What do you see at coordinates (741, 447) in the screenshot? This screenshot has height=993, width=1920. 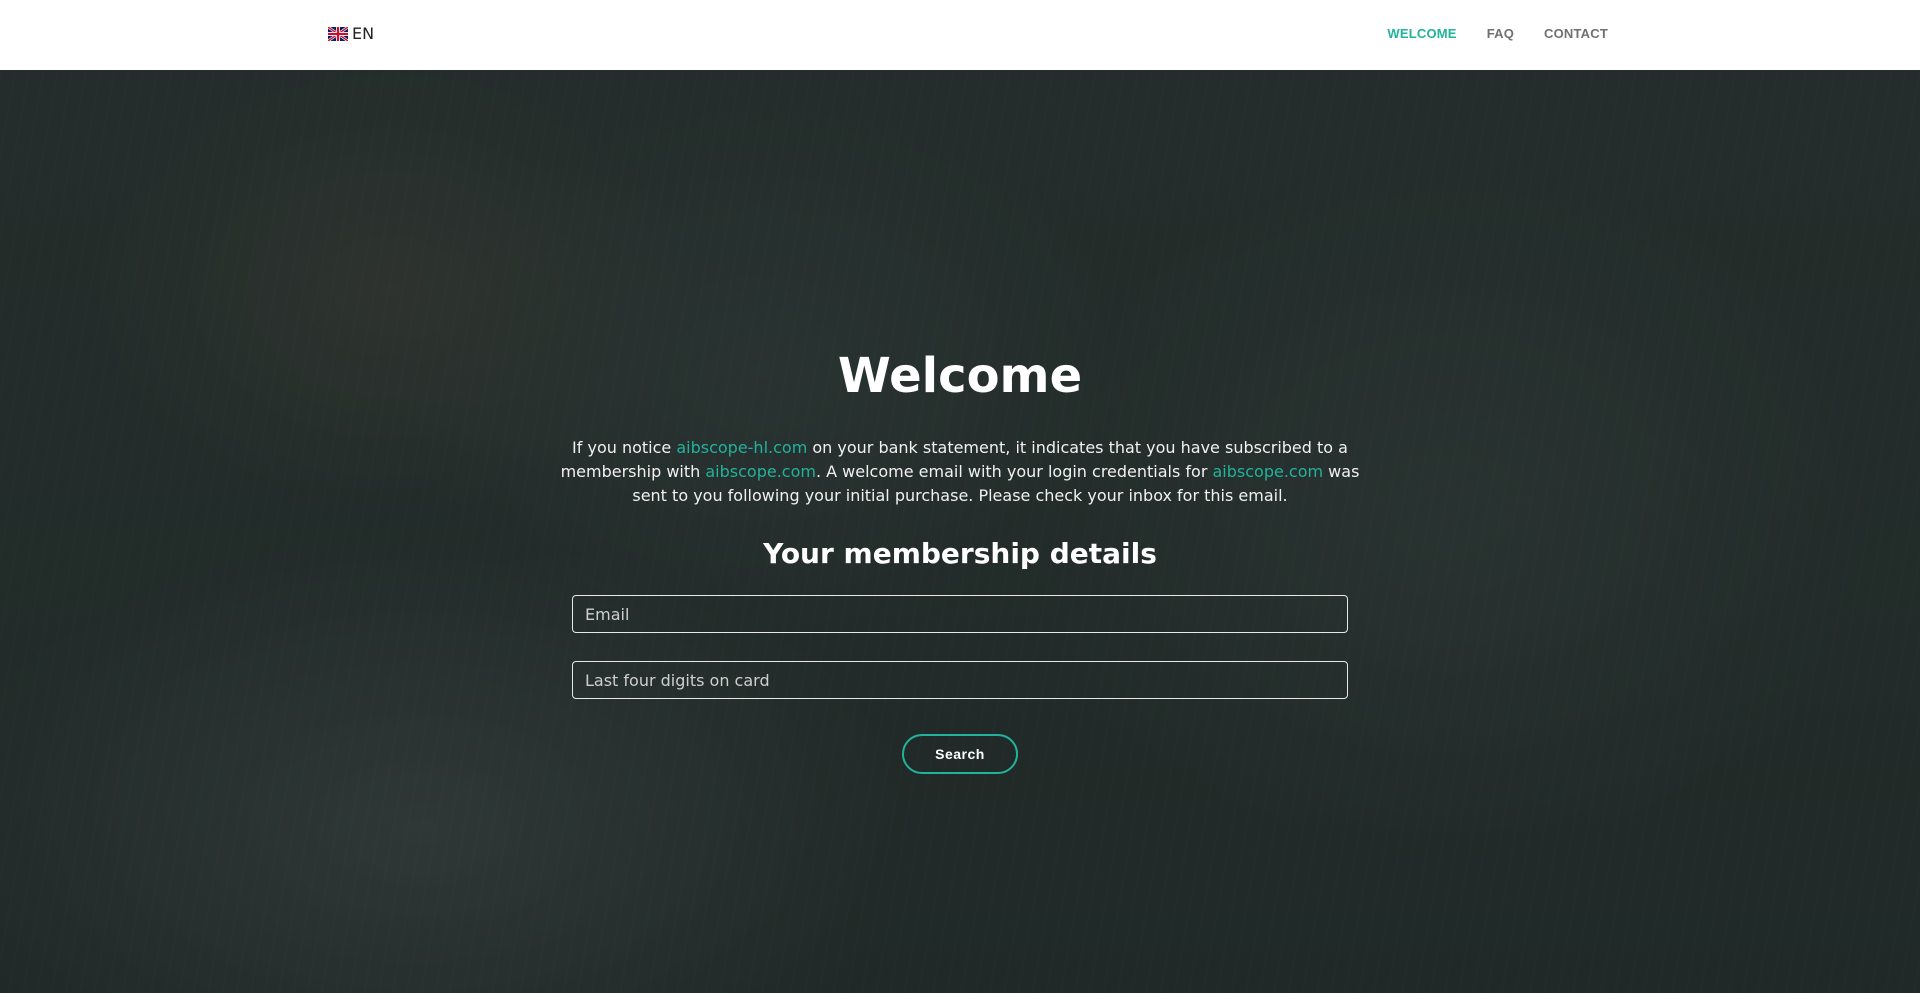 I see `link-aibscope-hl: aibscope-hl.com` at bounding box center [741, 447].